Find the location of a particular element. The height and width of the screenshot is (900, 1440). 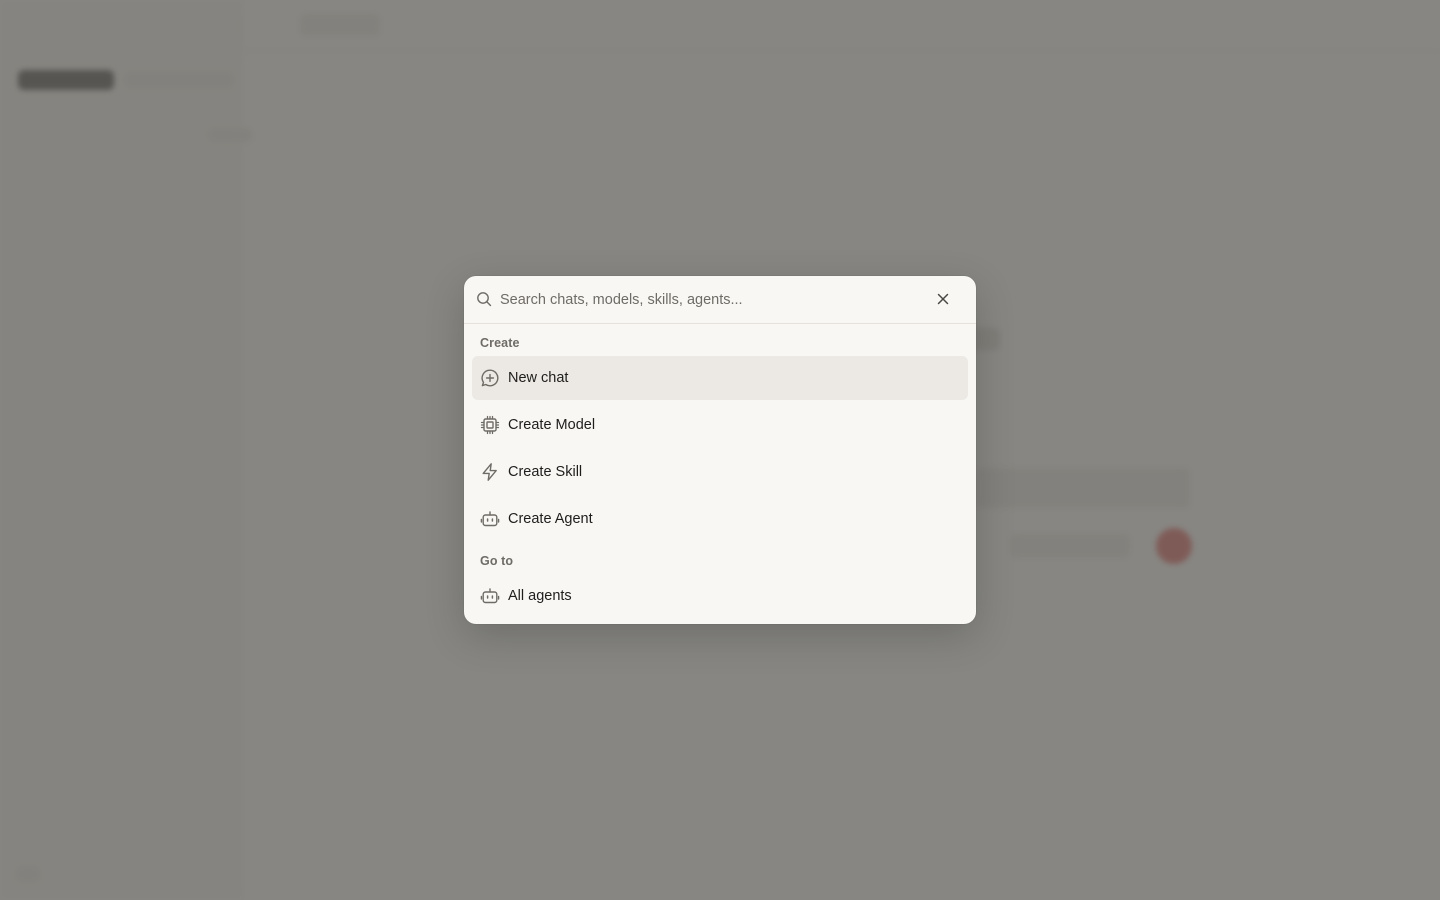

menu-item-label: Create Model is located at coordinates (552, 425).